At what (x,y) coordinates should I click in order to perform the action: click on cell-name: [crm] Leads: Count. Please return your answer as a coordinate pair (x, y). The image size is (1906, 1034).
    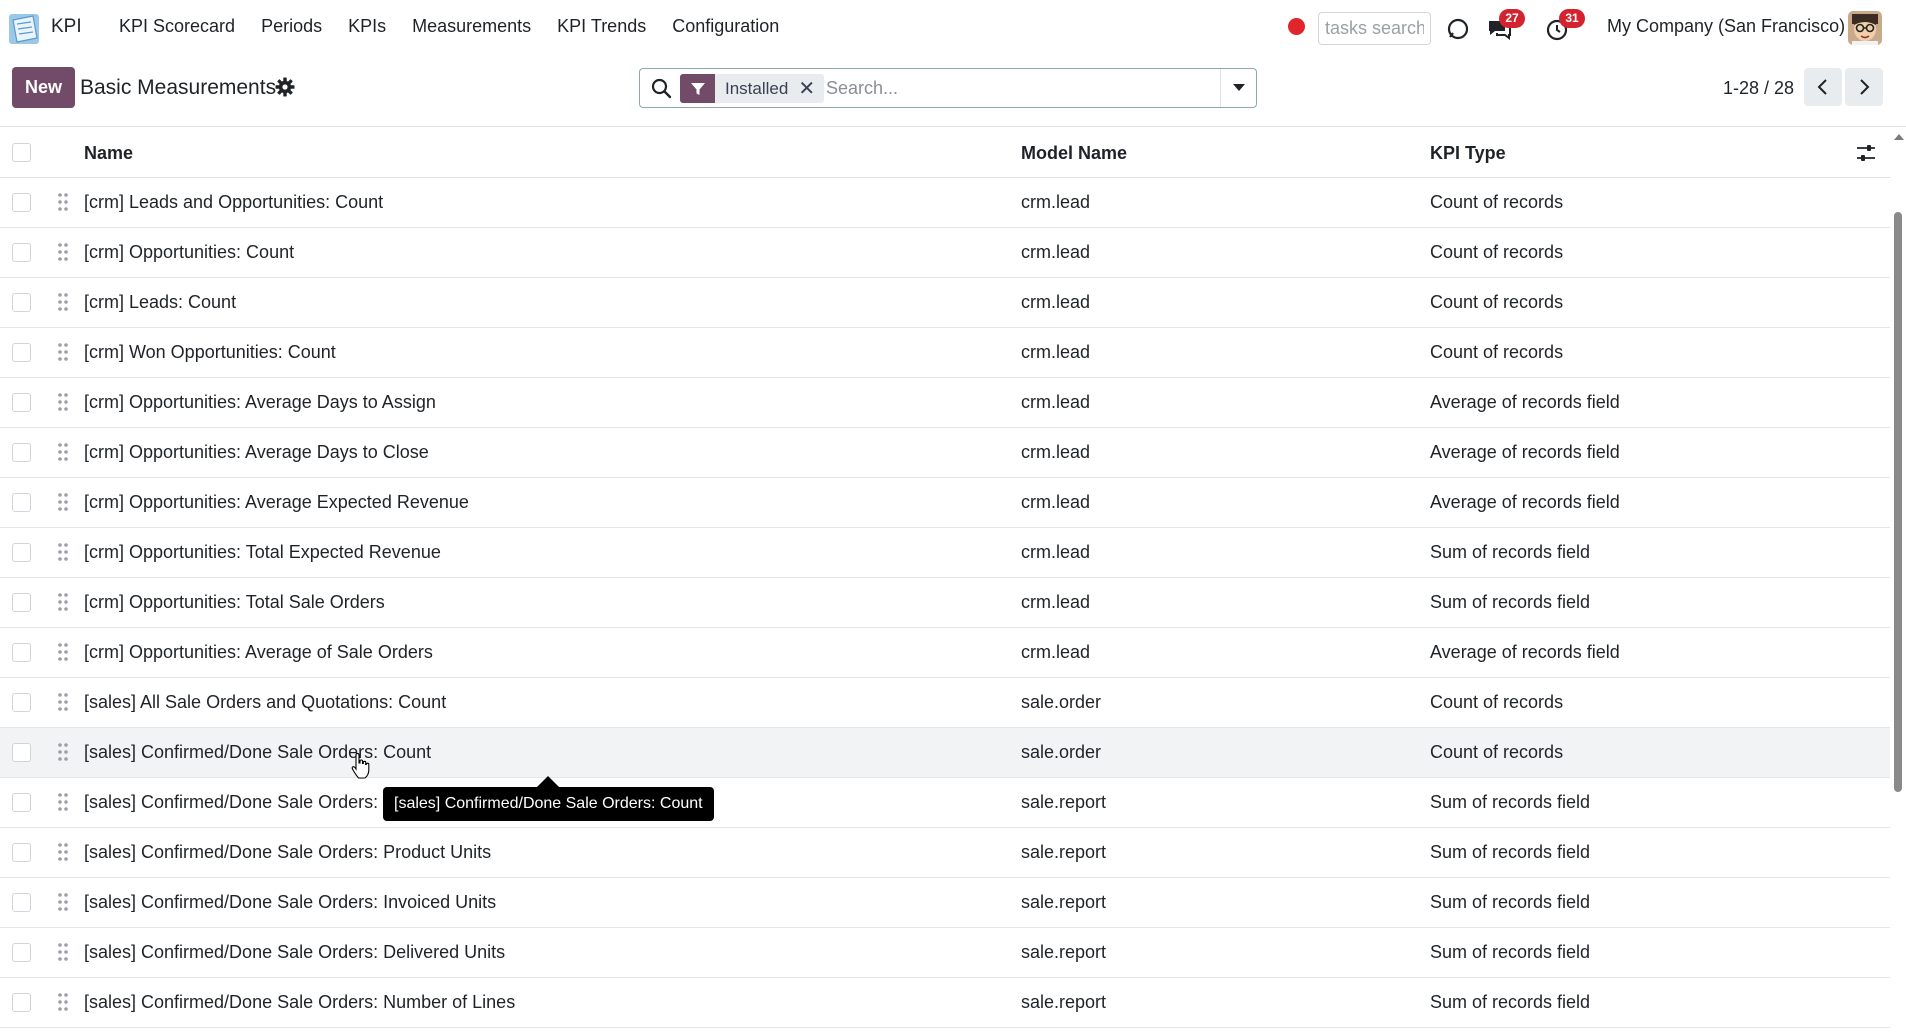
    Looking at the image, I should click on (160, 302).